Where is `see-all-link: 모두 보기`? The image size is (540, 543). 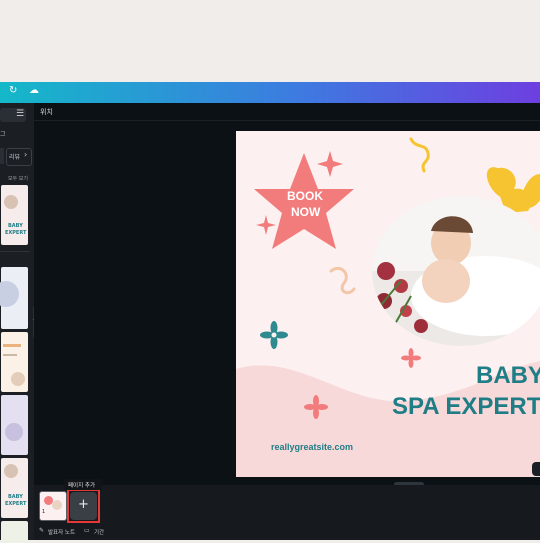 see-all-link: 모두 보기 is located at coordinates (18, 178).